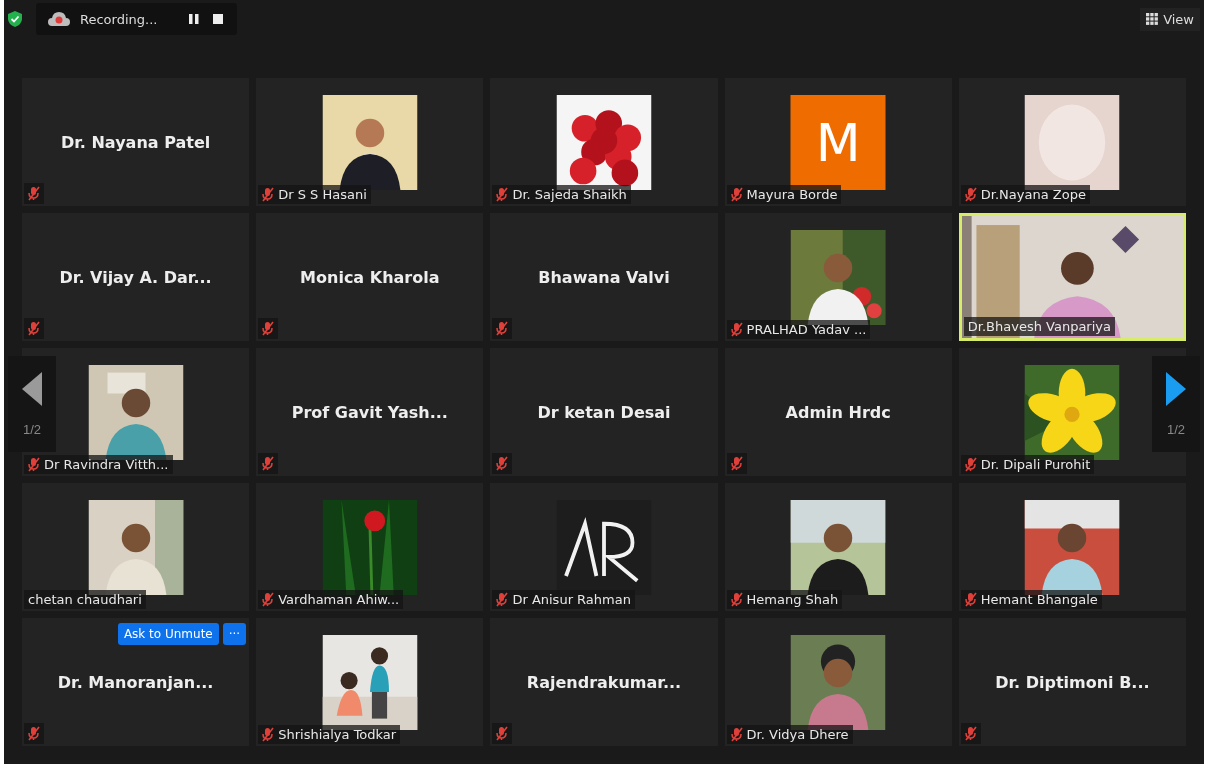 This screenshot has height=767, width=1207. What do you see at coordinates (194, 19) in the screenshot?
I see `pause-button` at bounding box center [194, 19].